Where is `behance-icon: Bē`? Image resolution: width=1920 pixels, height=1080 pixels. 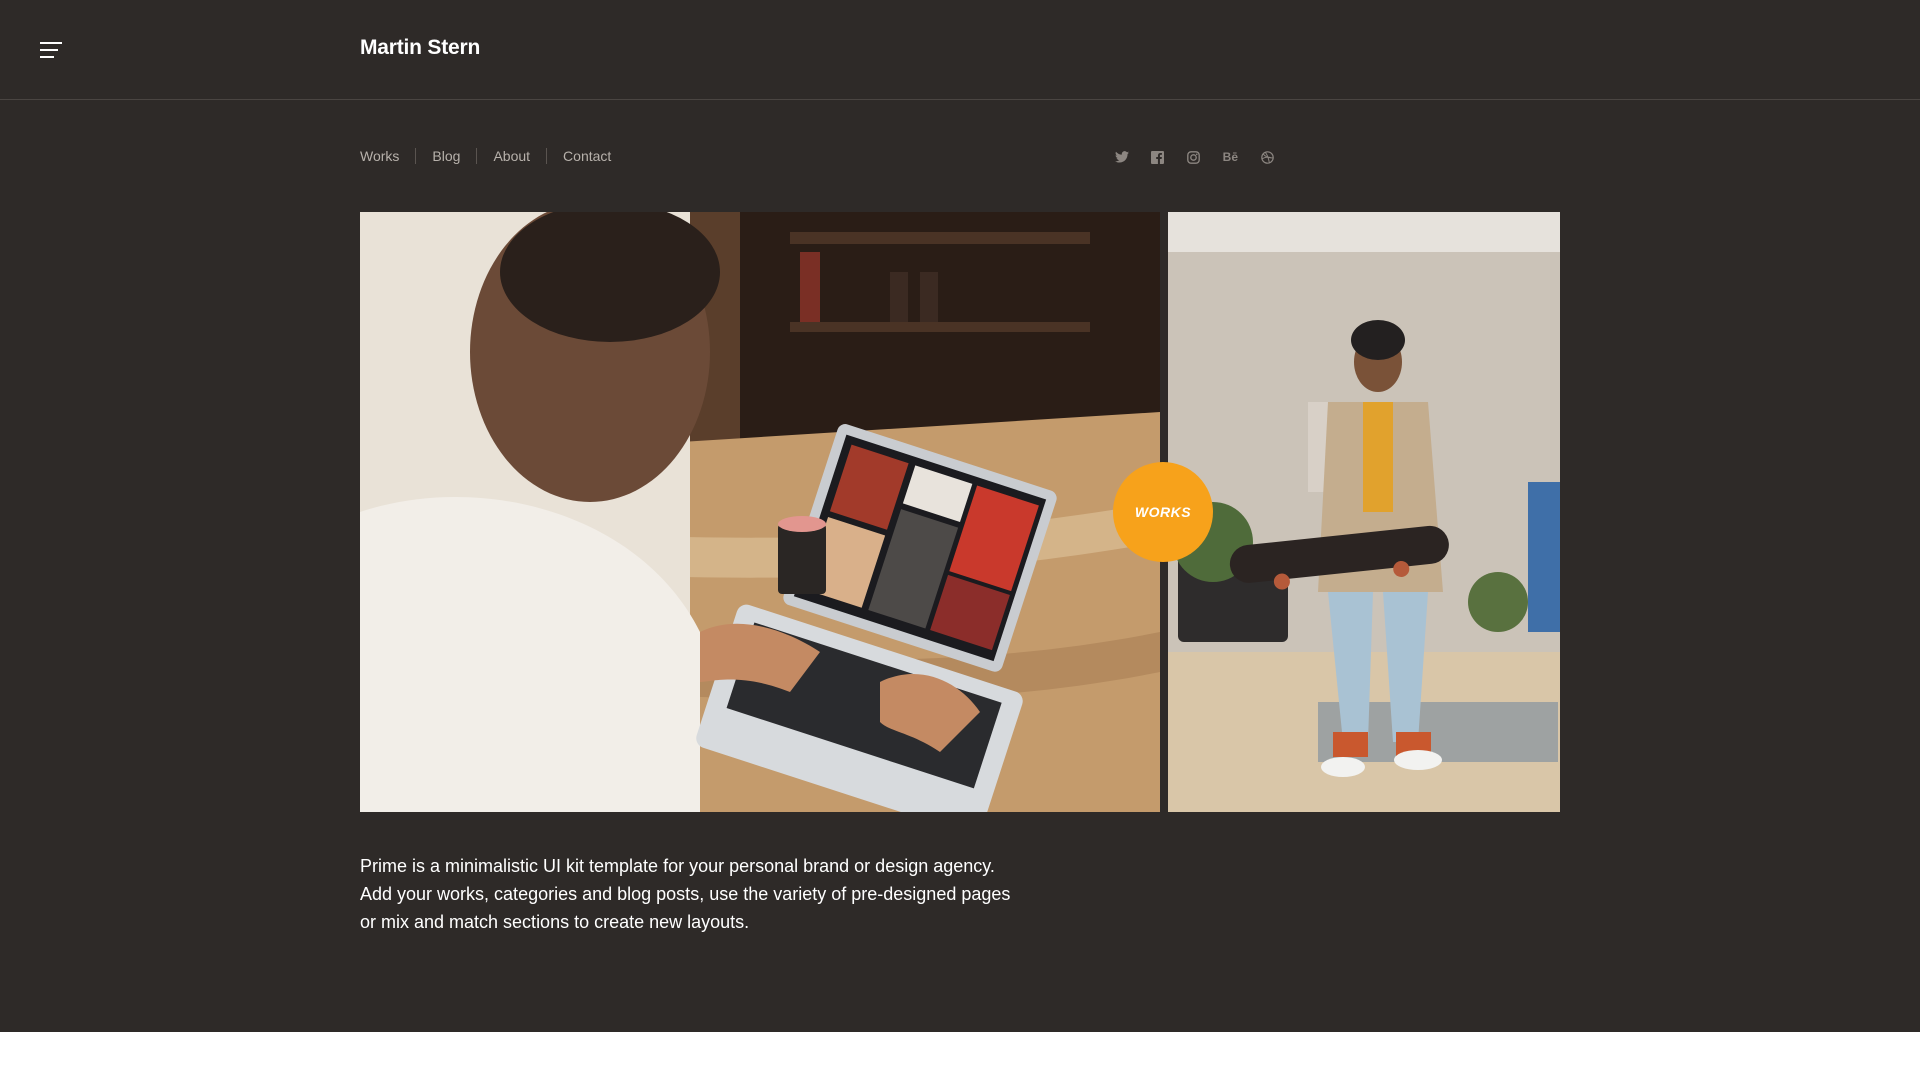
behance-icon: Bē is located at coordinates (1230, 157).